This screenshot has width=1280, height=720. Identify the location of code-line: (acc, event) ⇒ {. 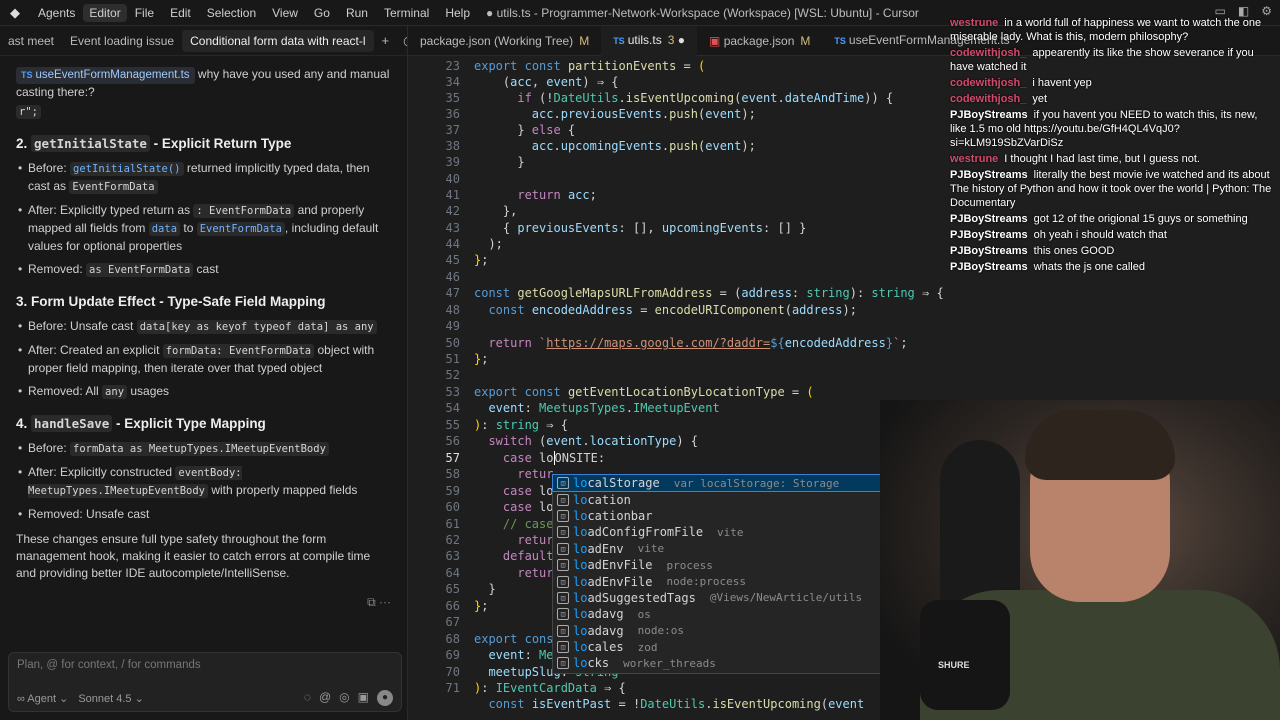
(546, 82).